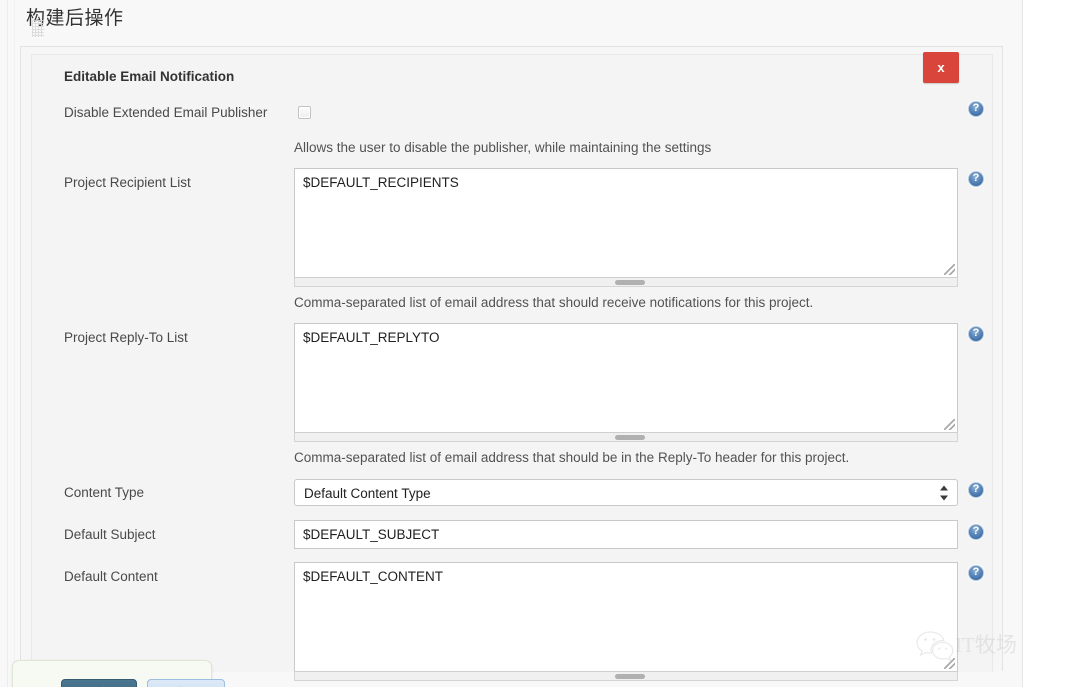 The image size is (1080, 687). Describe the element at coordinates (944, 492) in the screenshot. I see `stepper-arrows-icon` at that location.